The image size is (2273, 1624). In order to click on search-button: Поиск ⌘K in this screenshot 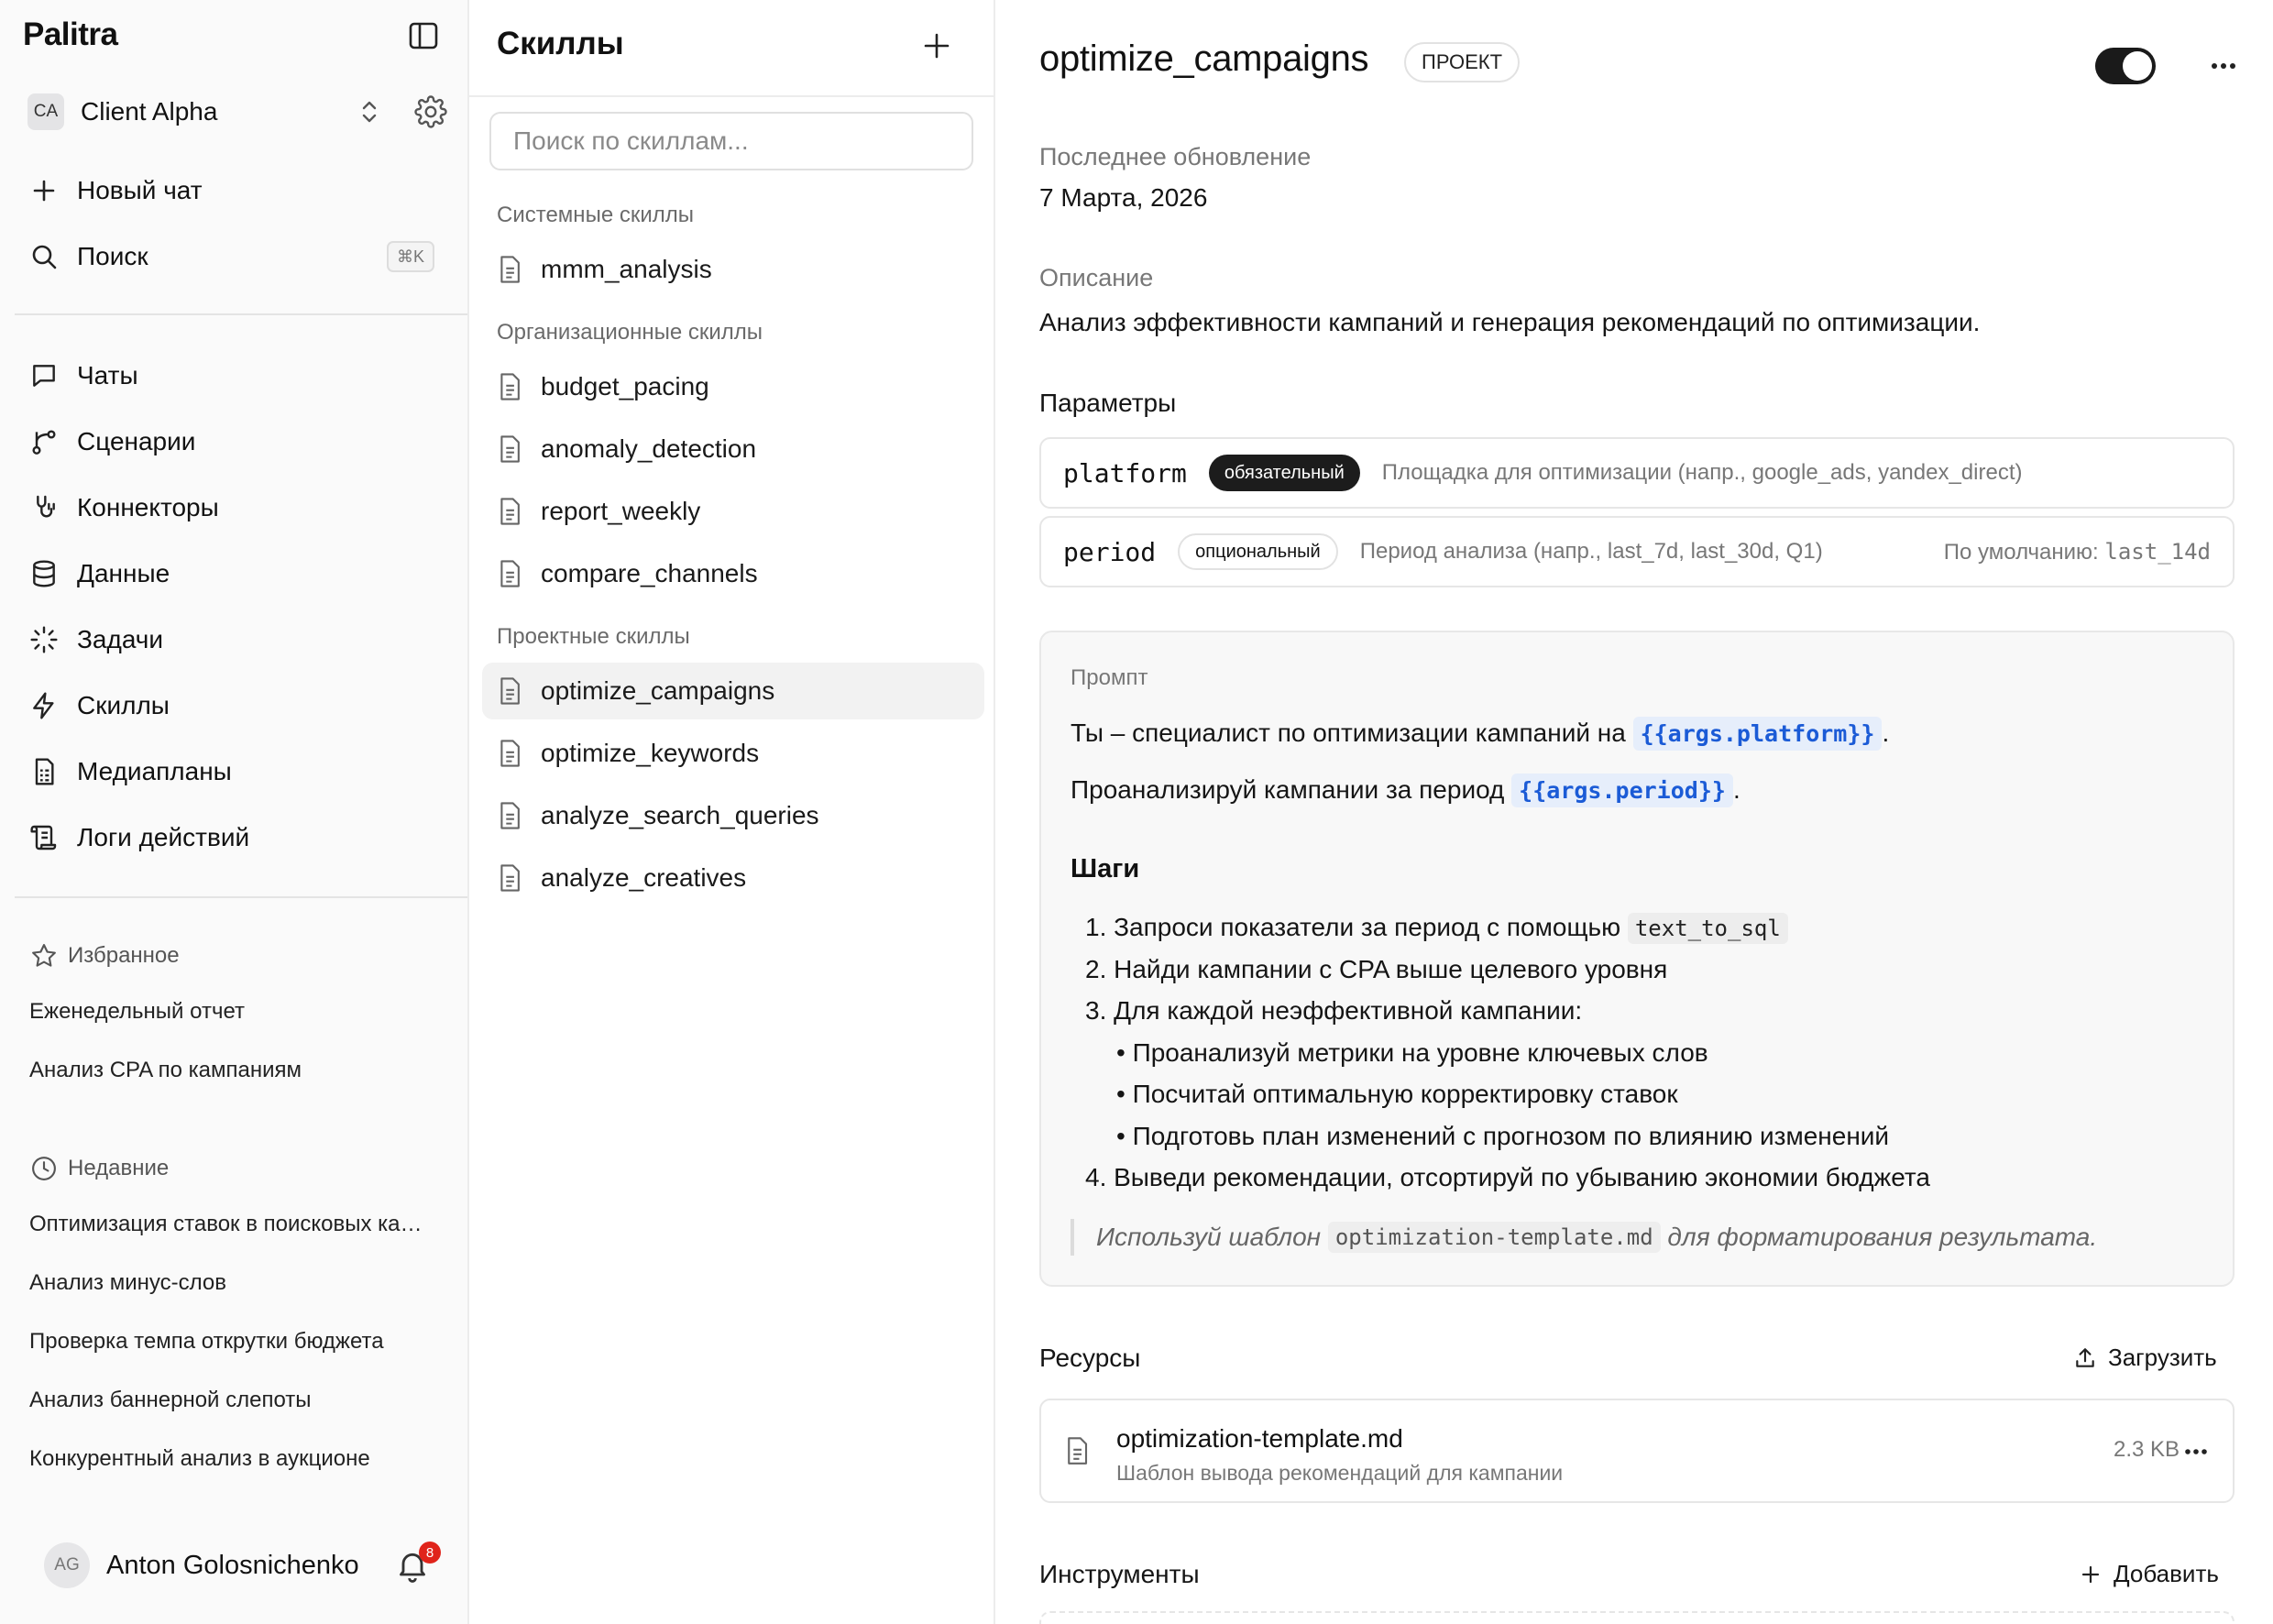, I will do `click(232, 256)`.